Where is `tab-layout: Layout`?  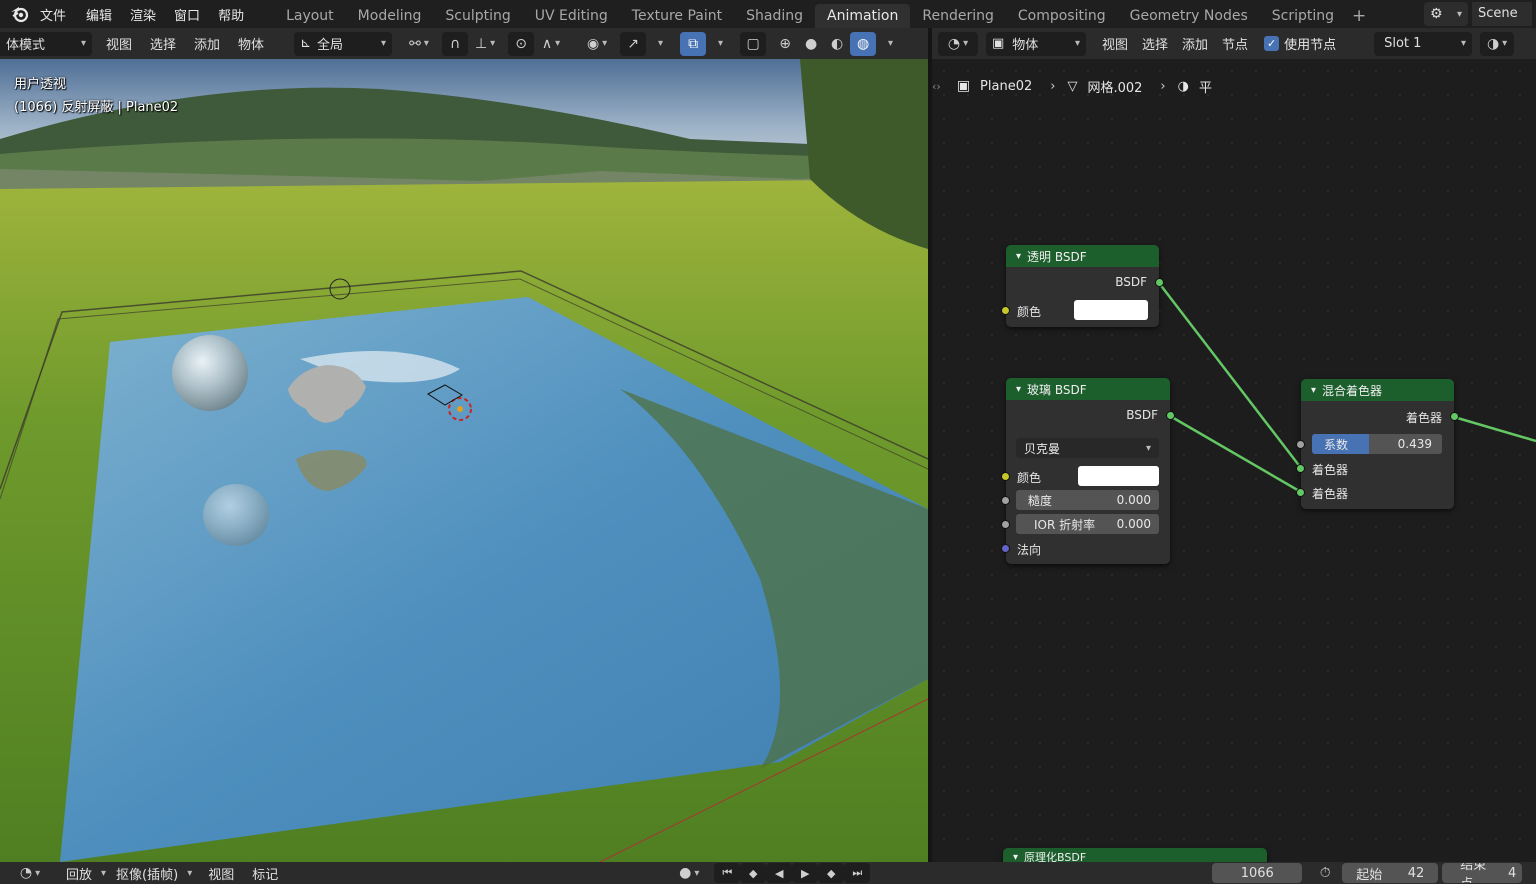 tab-layout: Layout is located at coordinates (310, 16).